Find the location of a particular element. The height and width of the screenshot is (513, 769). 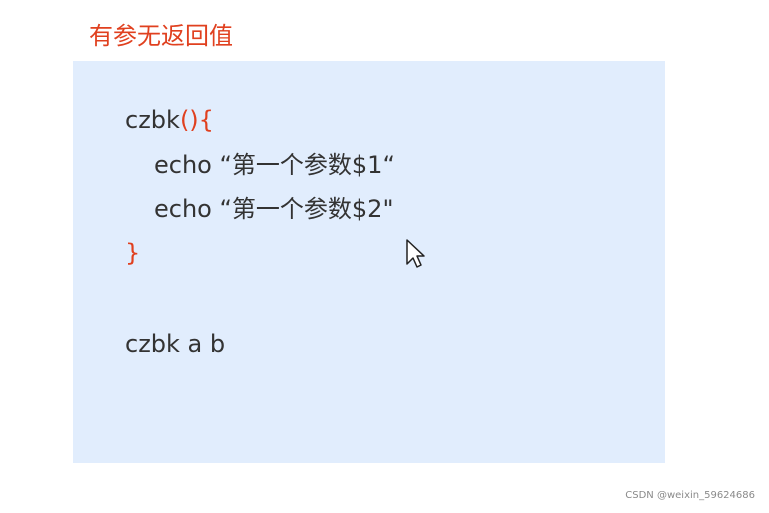

function-close-brace: } is located at coordinates (133, 253).